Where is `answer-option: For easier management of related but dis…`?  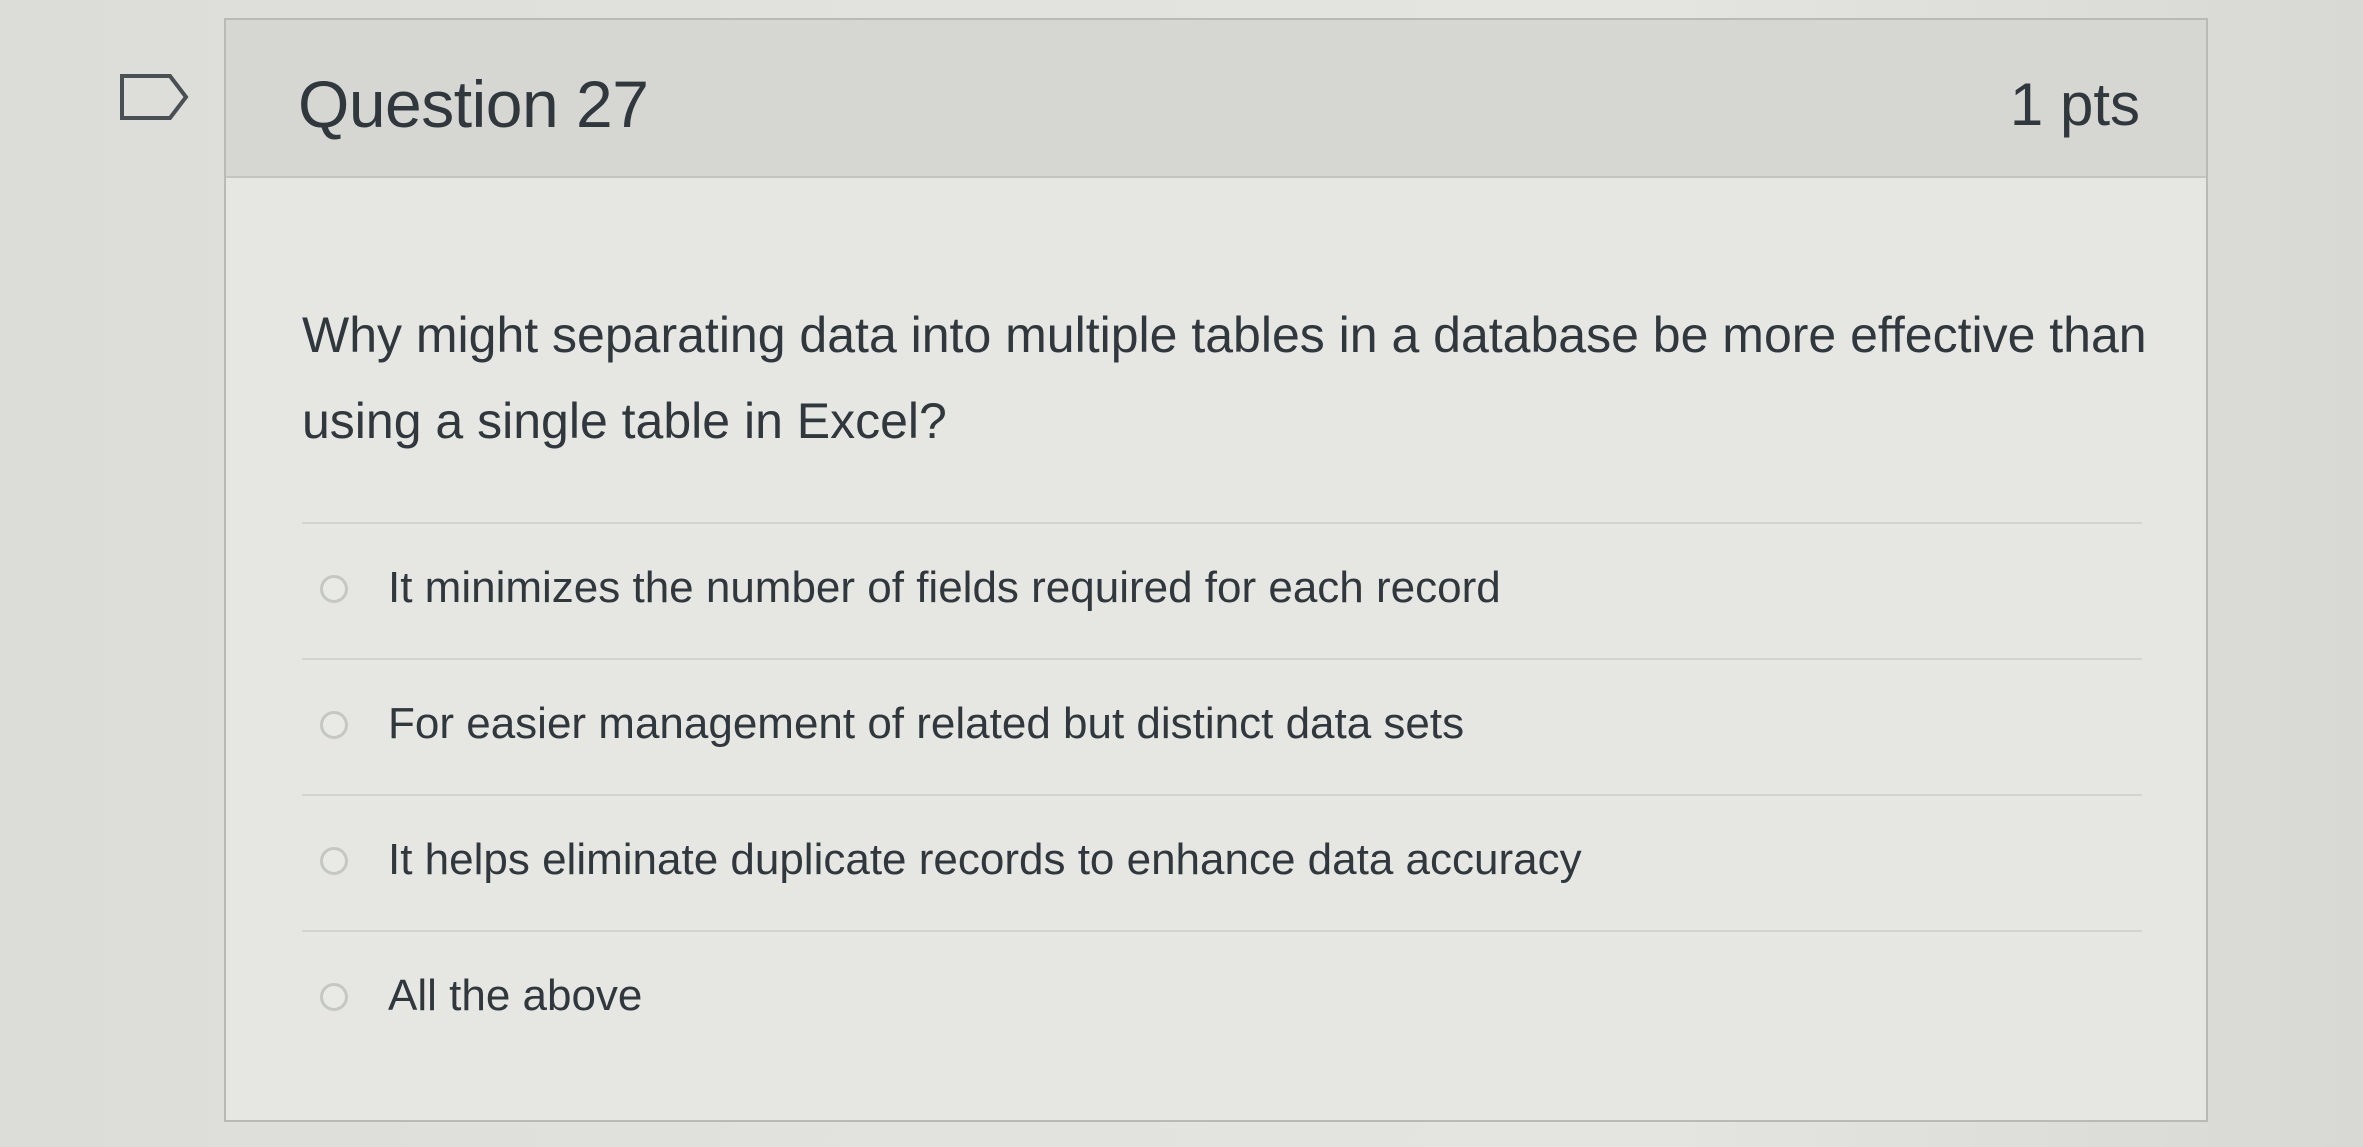
answer-option: For easier management of related but dis… is located at coordinates (1222, 726).